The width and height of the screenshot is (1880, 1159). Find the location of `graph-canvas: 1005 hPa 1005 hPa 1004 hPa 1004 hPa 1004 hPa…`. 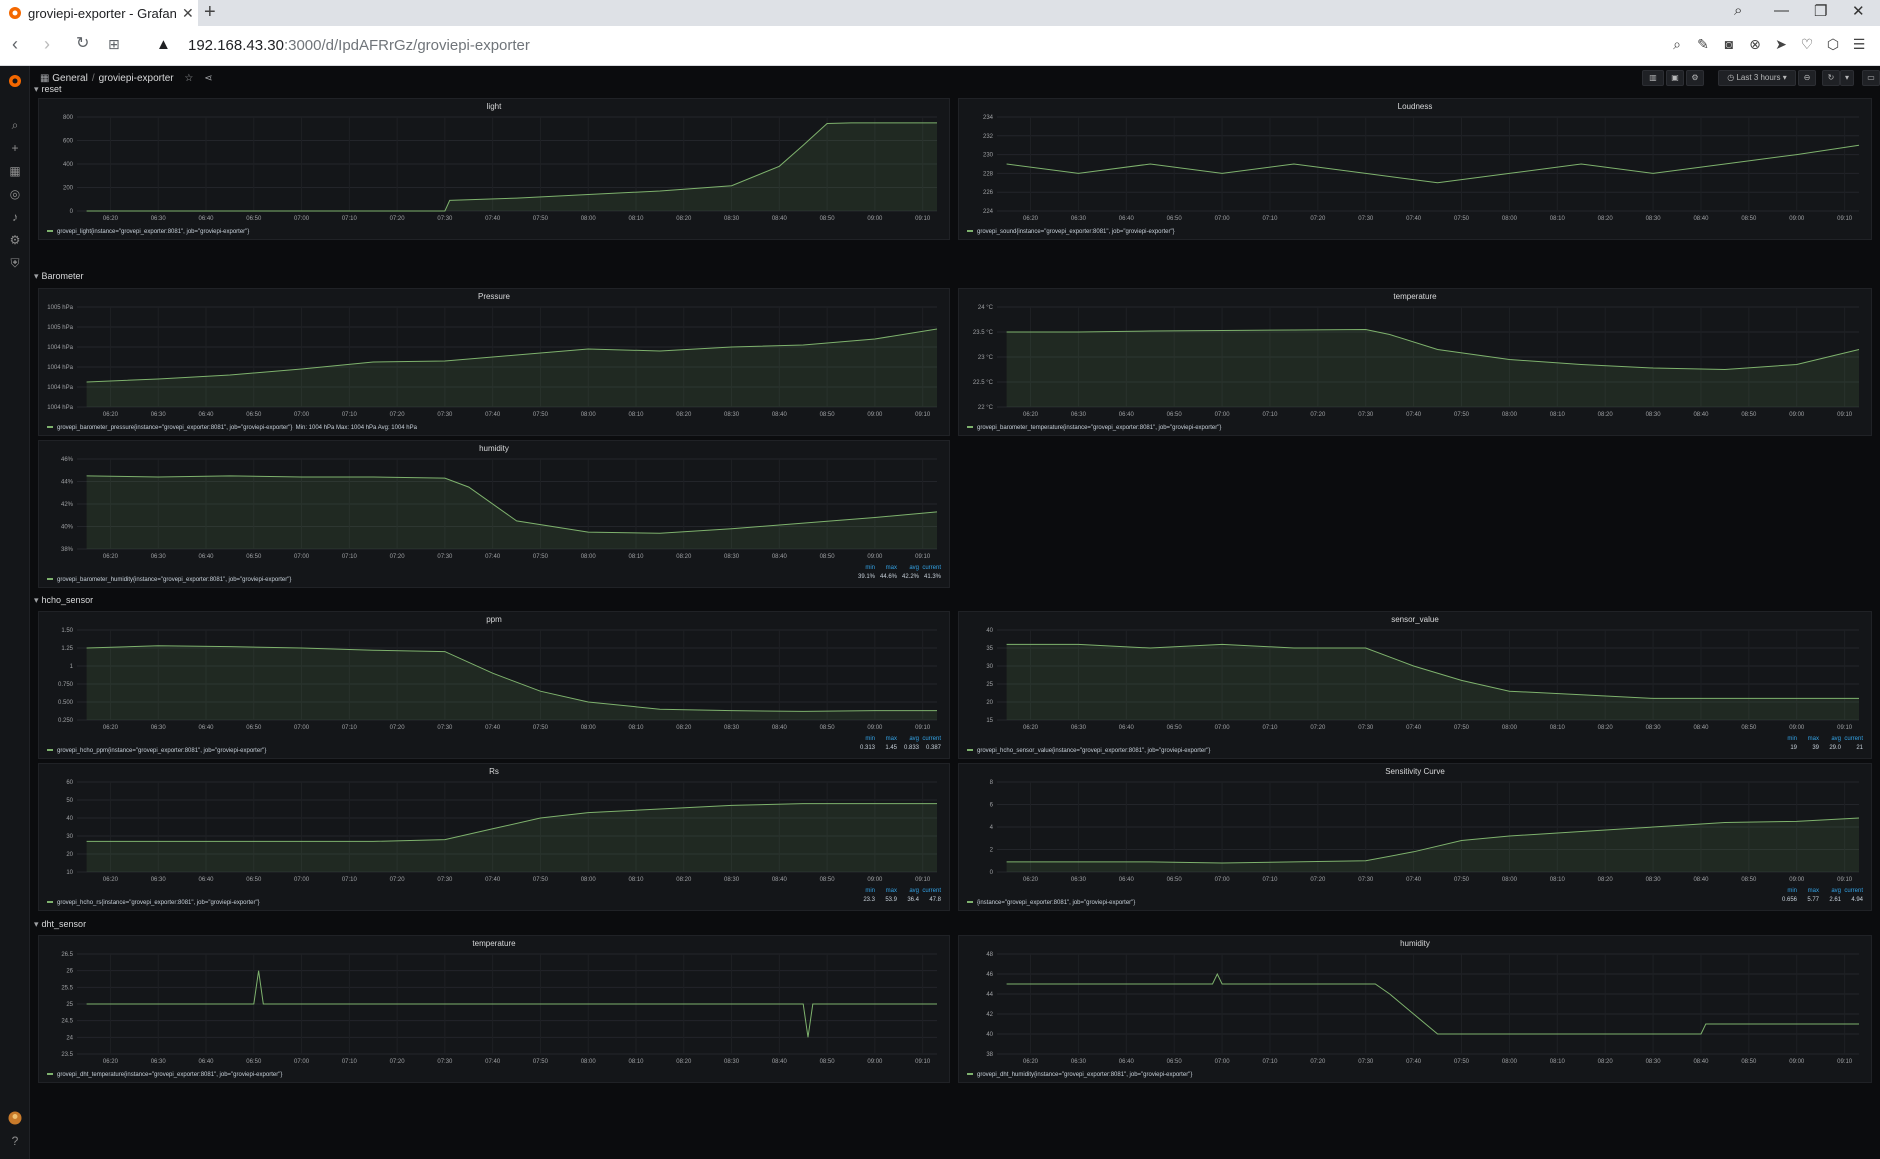

graph-canvas: 1005 hPa 1005 hPa 1004 hPa 1004 hPa 1004 hPa… is located at coordinates (495, 363).